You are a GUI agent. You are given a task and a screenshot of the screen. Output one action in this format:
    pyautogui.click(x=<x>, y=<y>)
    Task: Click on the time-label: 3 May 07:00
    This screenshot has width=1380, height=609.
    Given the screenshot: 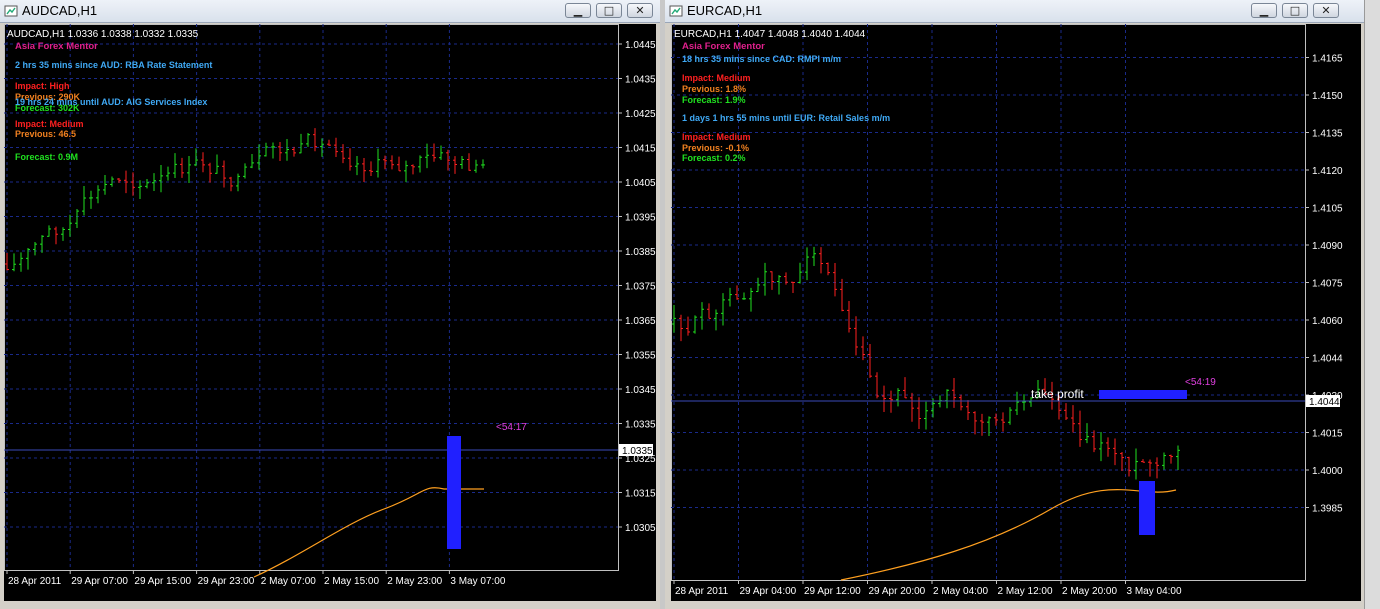 What is the action you would take?
    pyautogui.click(x=477, y=581)
    